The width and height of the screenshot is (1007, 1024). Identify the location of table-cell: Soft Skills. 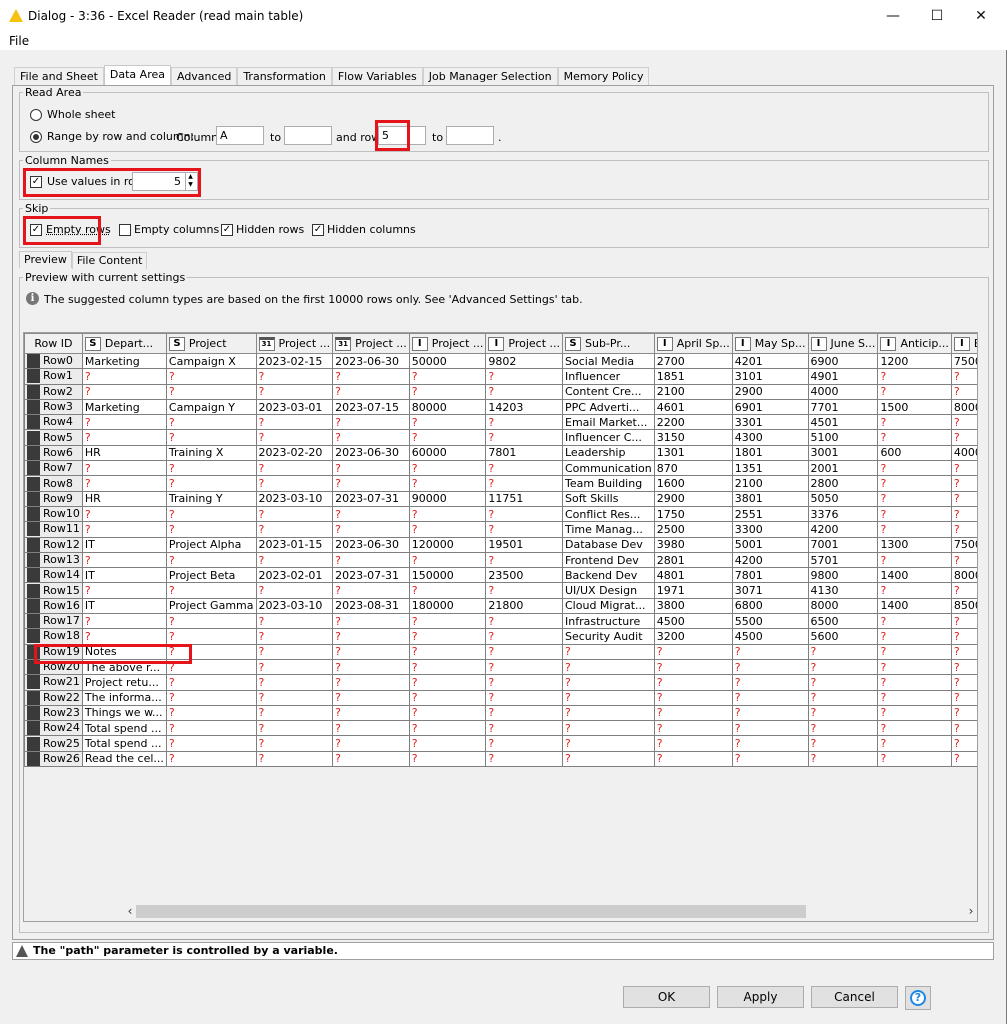
(608, 498).